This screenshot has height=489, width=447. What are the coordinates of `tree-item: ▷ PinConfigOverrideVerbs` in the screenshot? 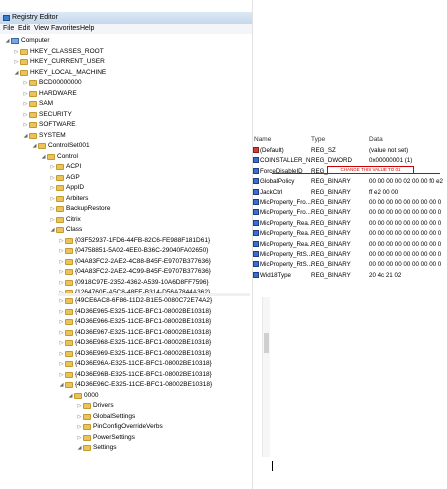 It's located at (119, 427).